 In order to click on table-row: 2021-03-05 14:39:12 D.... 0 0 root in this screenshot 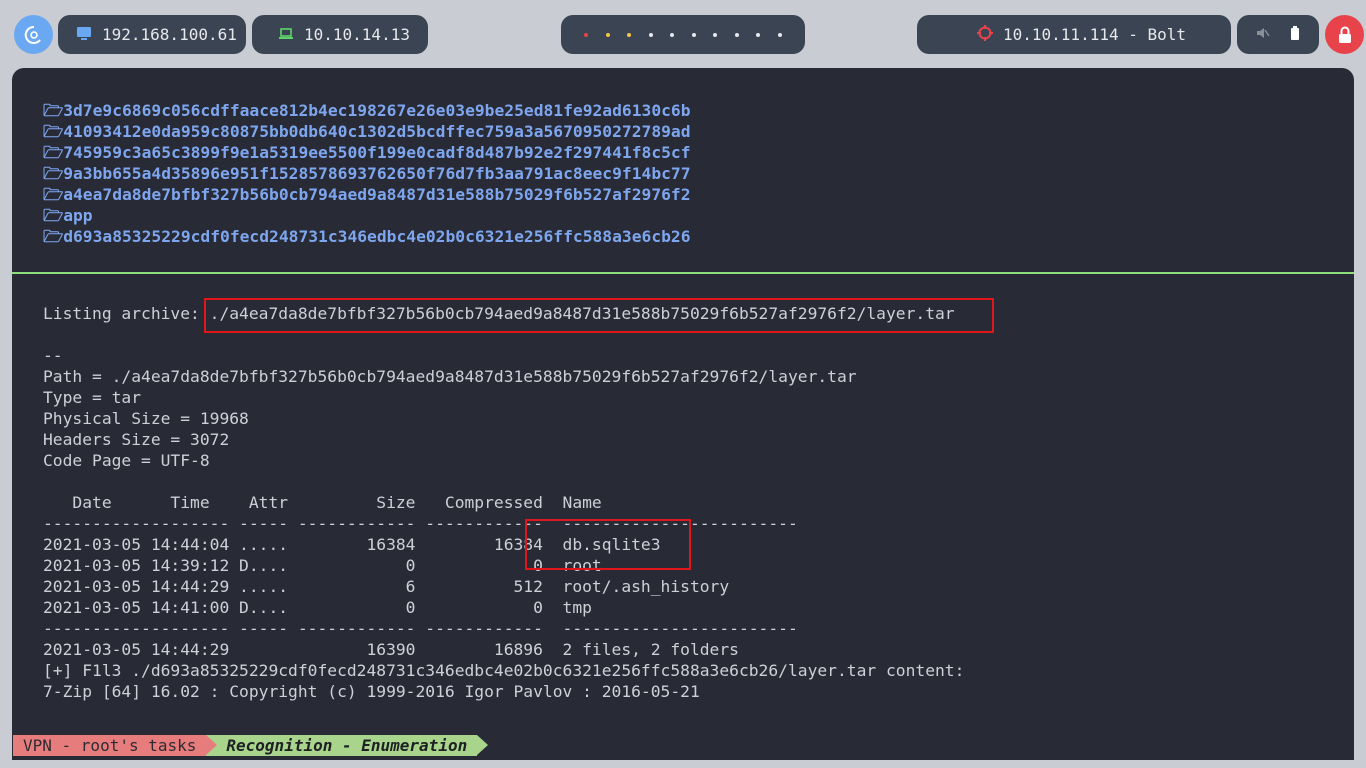, I will do `click(322, 565)`.